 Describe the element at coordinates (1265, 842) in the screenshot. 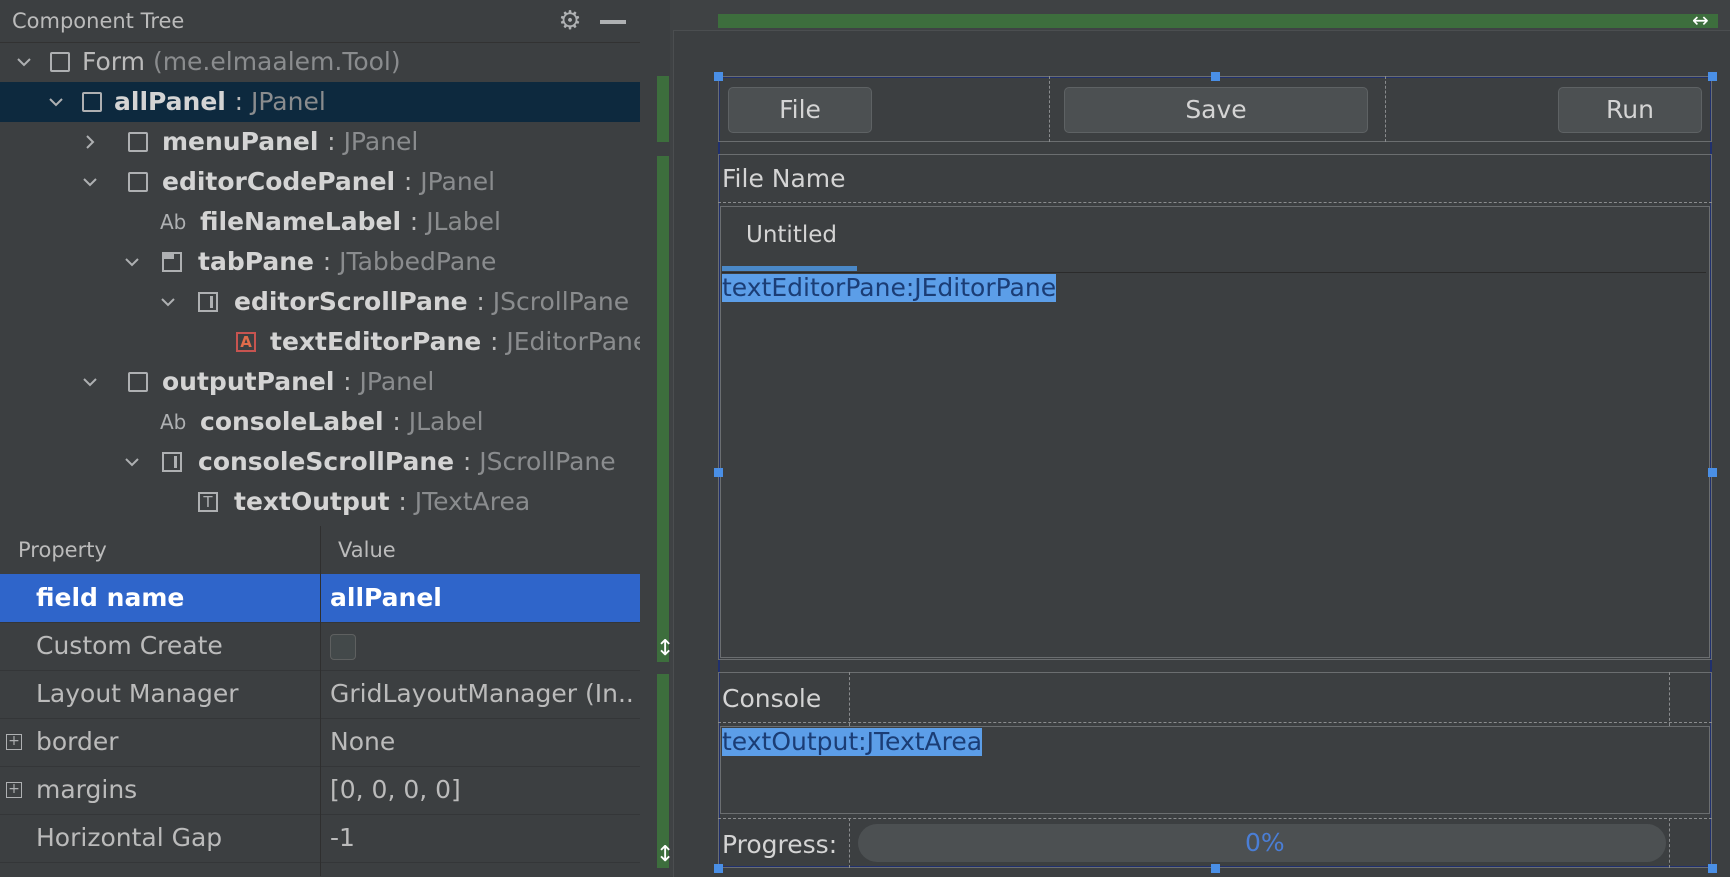

I see `progress-text: 0%` at that location.